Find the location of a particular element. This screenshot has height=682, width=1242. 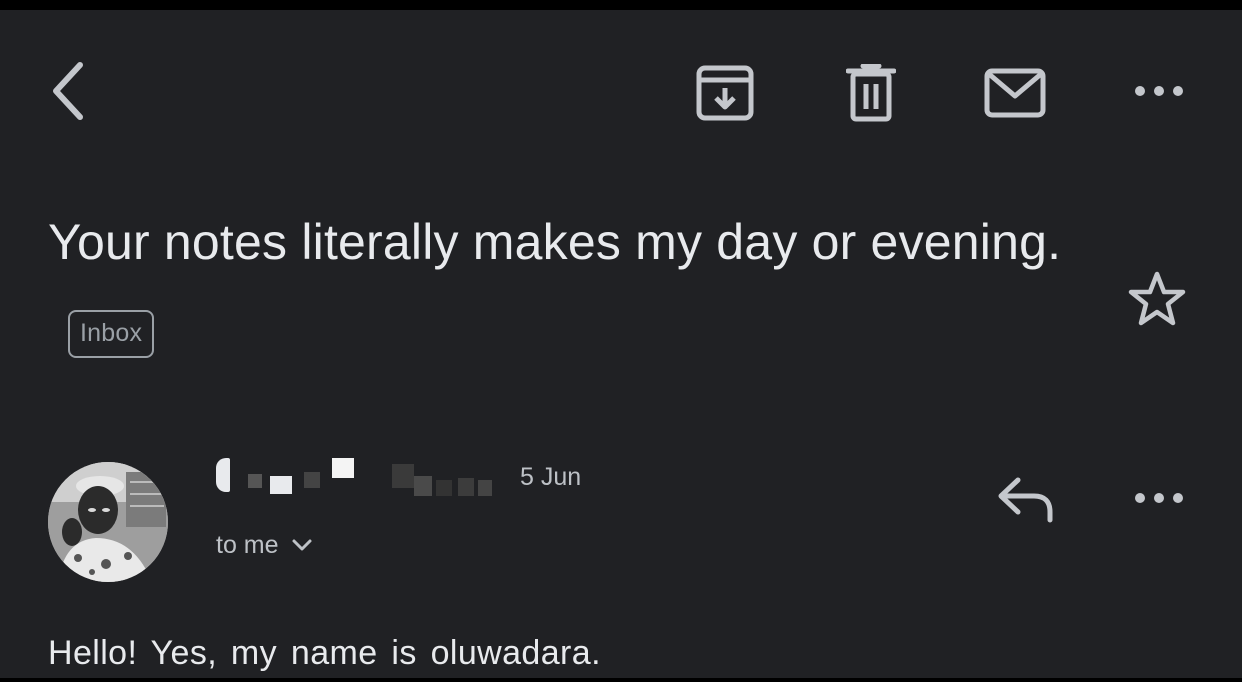

archive-button is located at coordinates (725, 93).